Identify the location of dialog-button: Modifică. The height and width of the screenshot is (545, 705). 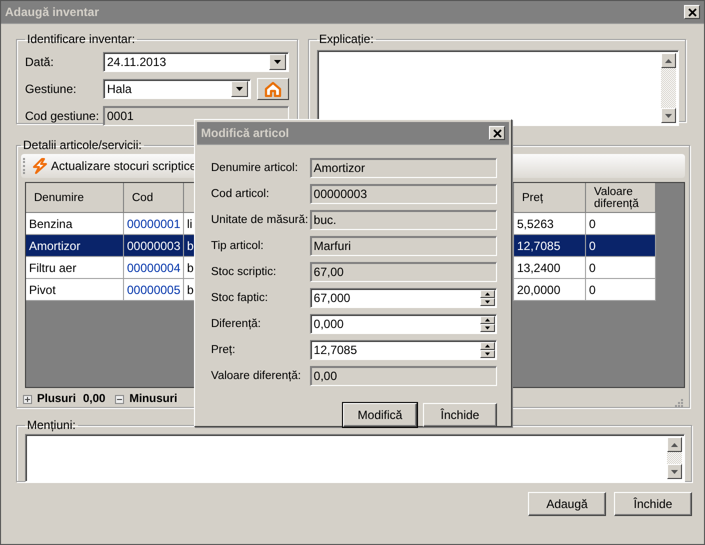
(380, 415).